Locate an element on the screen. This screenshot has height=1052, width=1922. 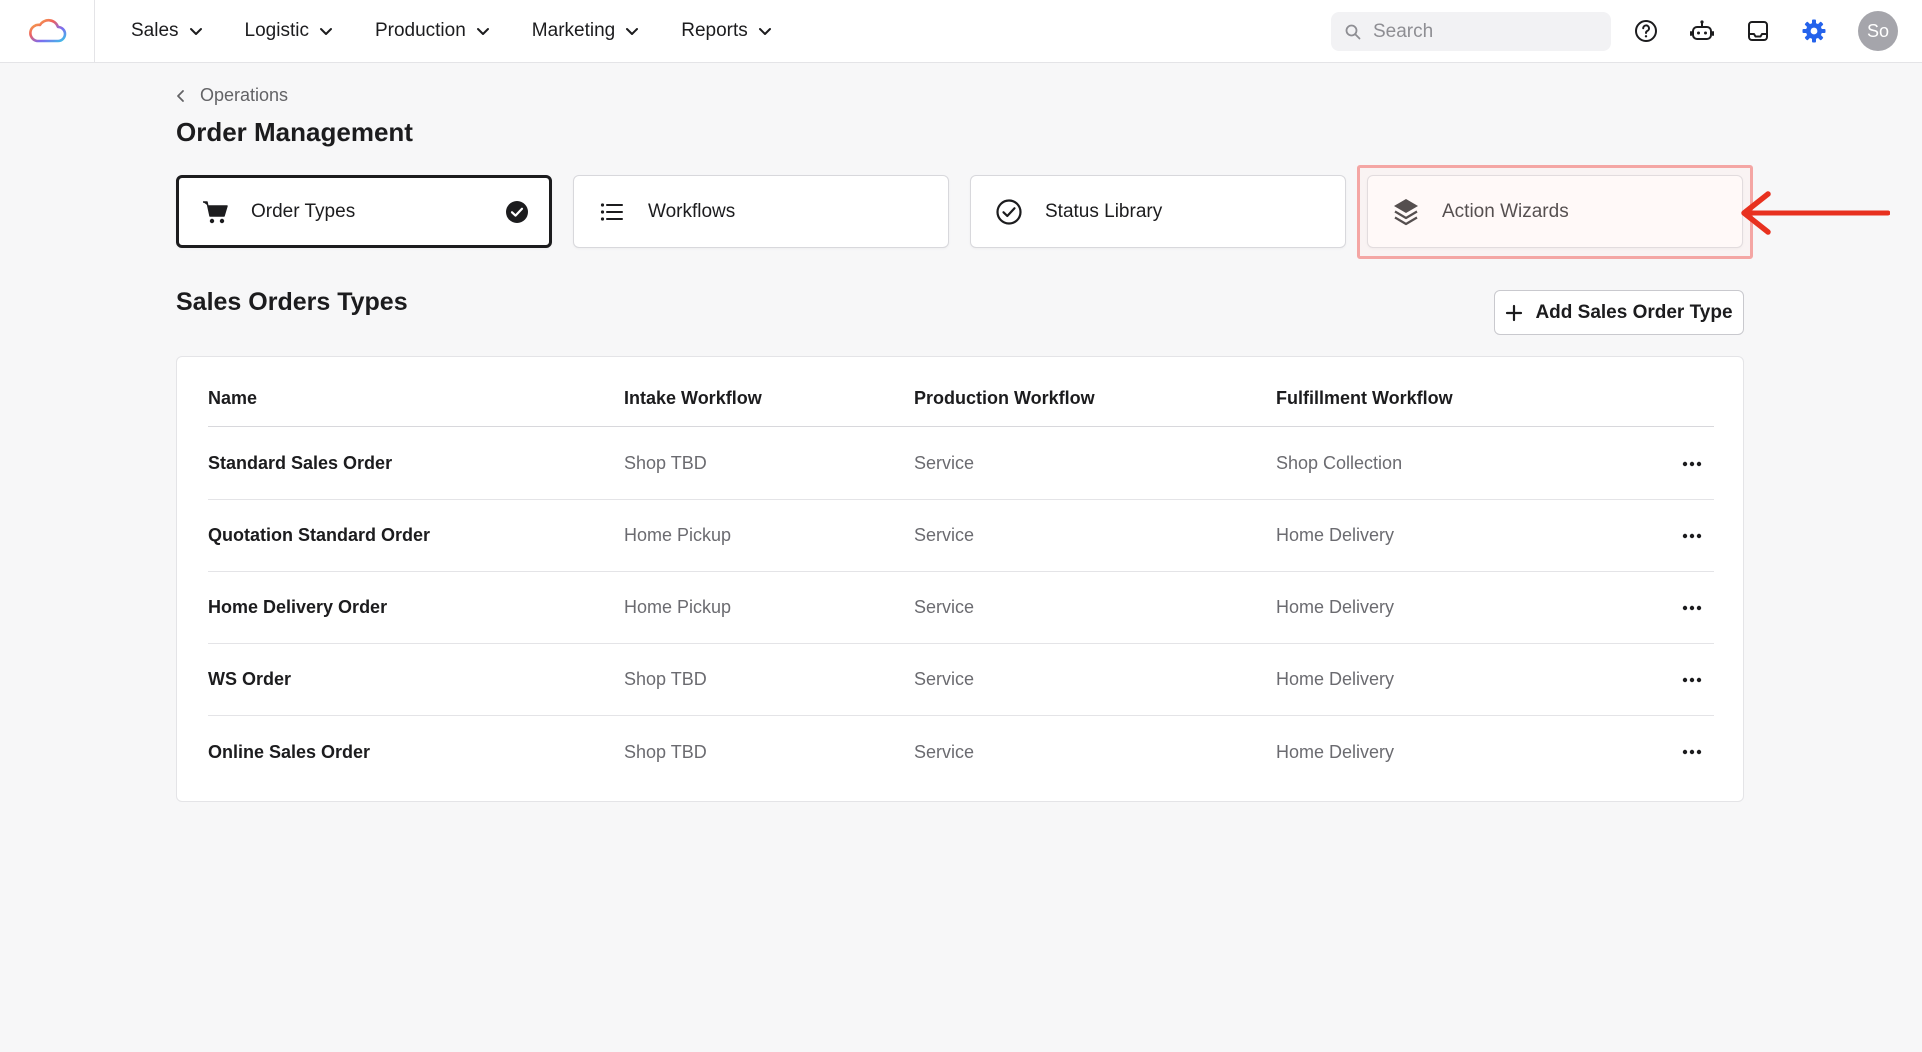
nav-item-label: Marketing is located at coordinates (573, 30).